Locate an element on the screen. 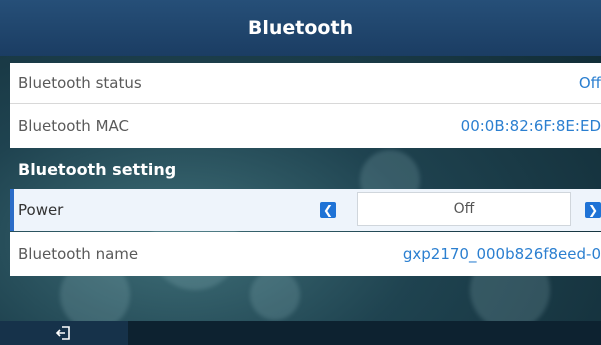 This screenshot has height=345, width=601. power-row: Power ❮ Off ❯ is located at coordinates (305, 210).